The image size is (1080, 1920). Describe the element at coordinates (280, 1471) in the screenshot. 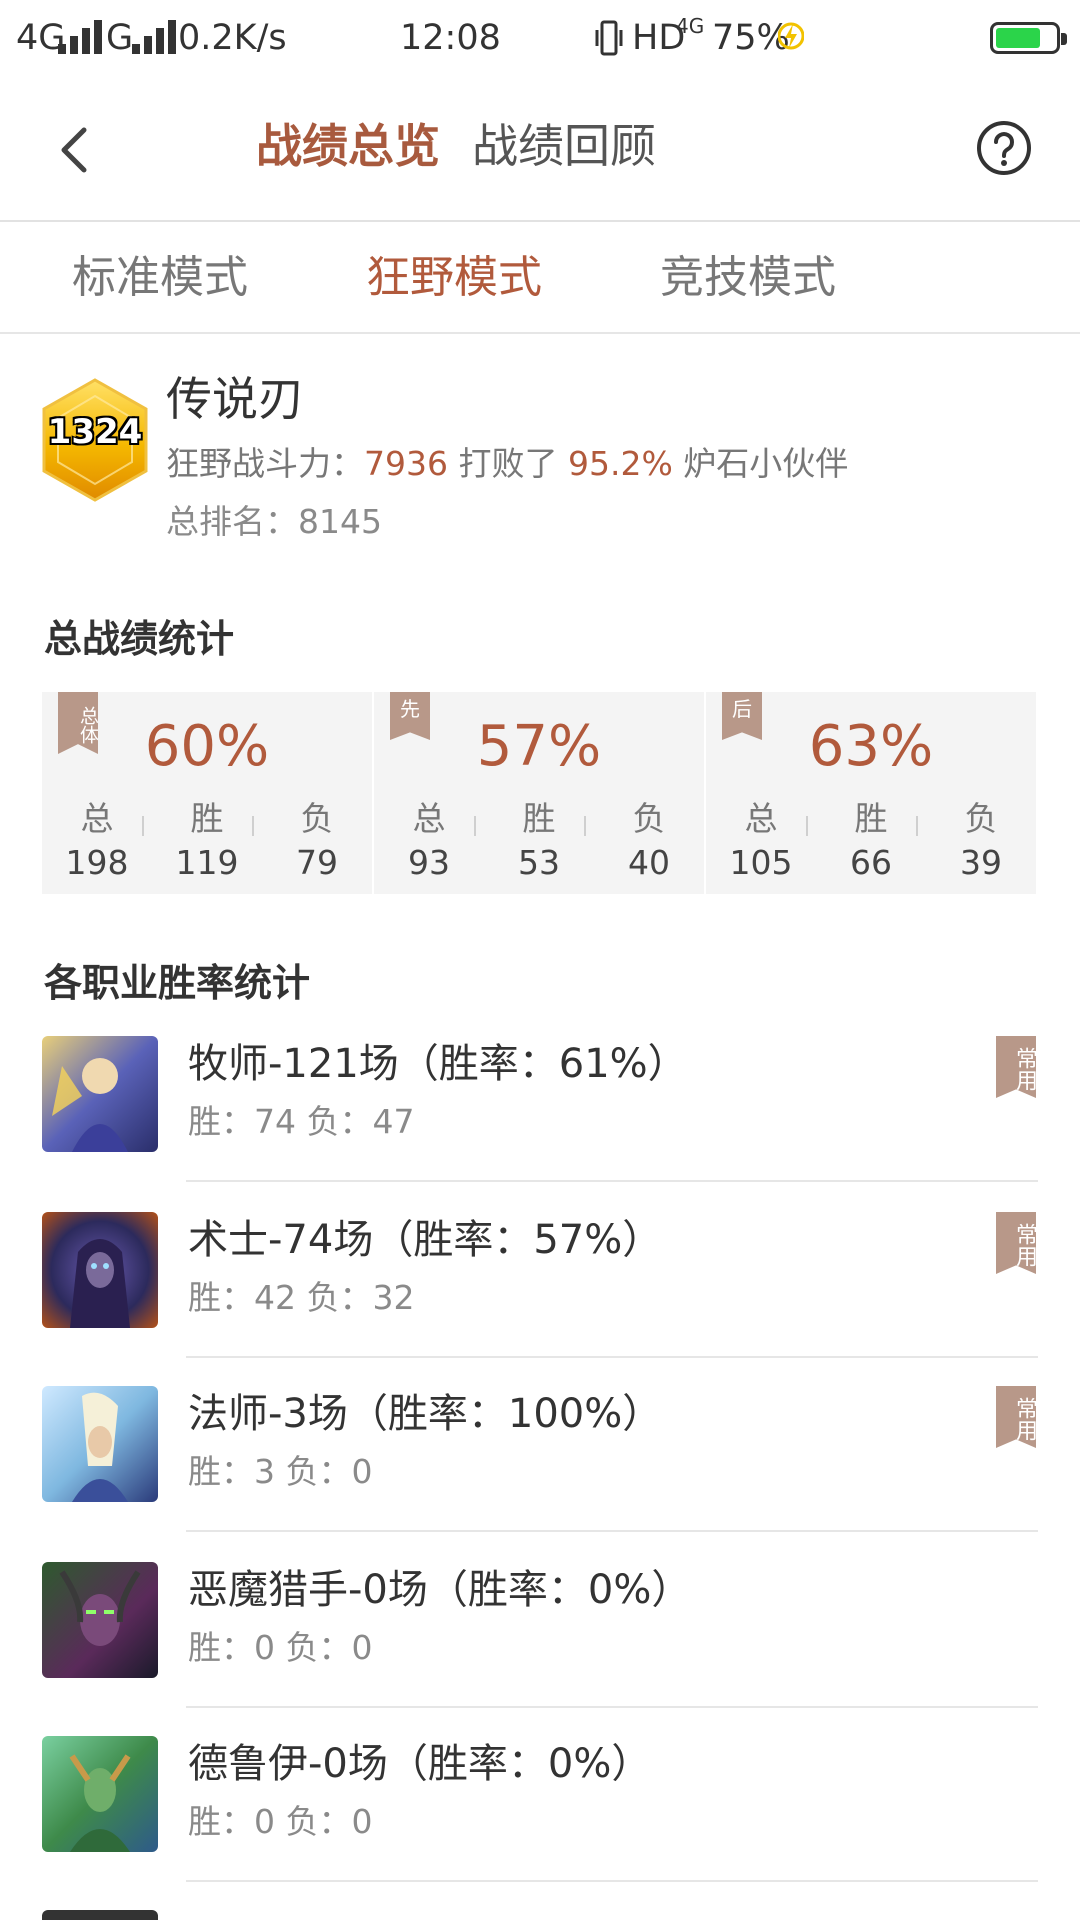

I see `class-record: 胜：3 负：0` at that location.